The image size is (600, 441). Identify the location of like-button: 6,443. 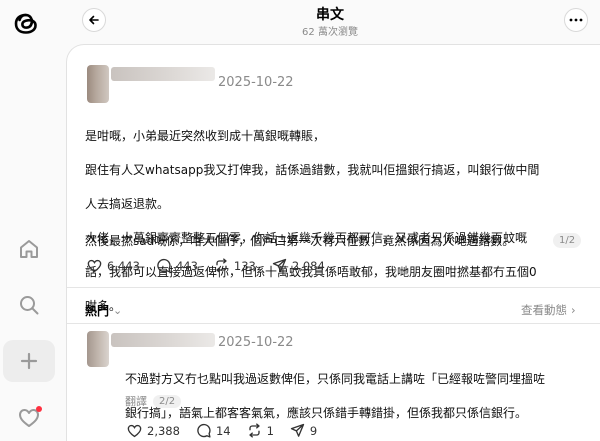
(113, 266).